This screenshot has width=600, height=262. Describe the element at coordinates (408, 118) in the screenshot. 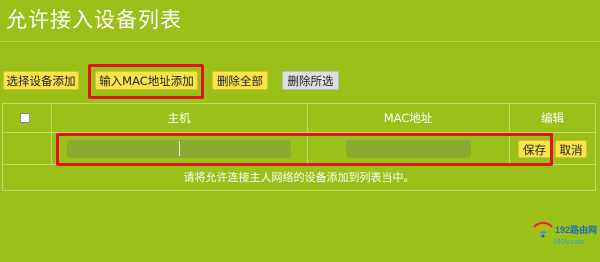

I see `column-header-mac: MAC地址` at that location.